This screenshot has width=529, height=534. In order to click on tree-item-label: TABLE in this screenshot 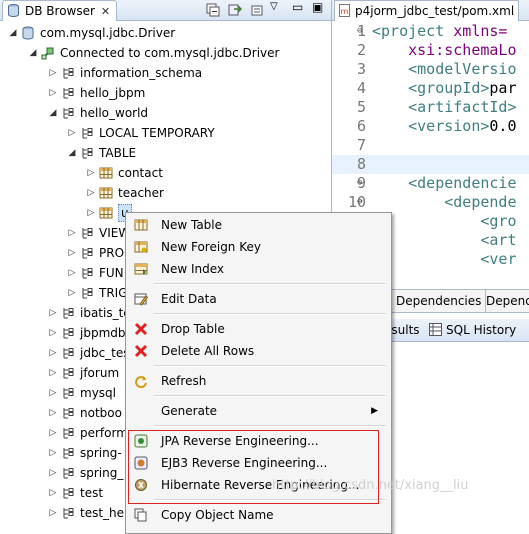, I will do `click(118, 153)`.